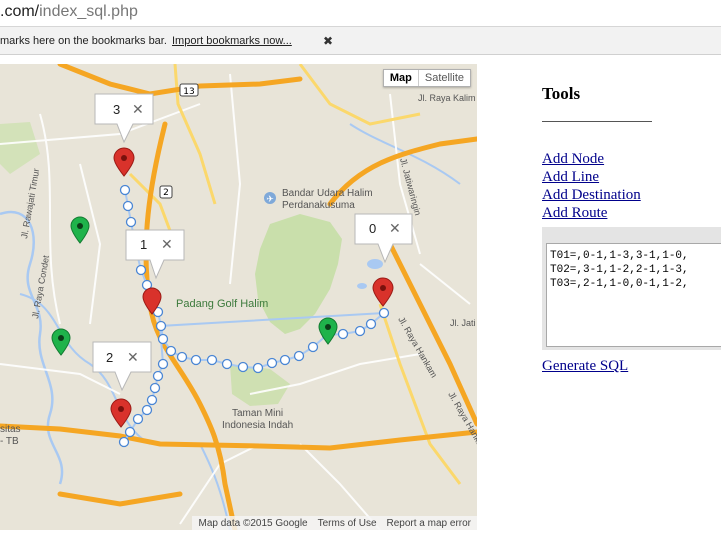 Image resolution: width=721 pixels, height=538 pixels. I want to click on map-label-golf: Padang Golf Halim, so click(222, 304).